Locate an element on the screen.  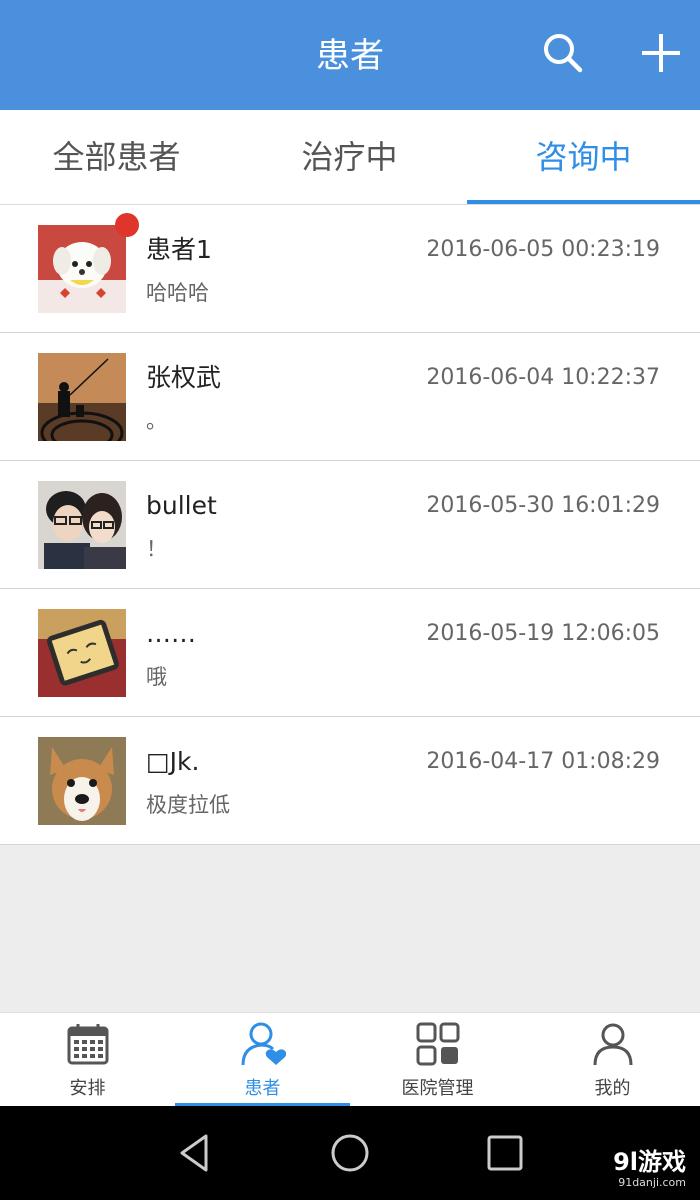
tab-bar: 全部患者 治疗中 咨询中 is located at coordinates (350, 157).